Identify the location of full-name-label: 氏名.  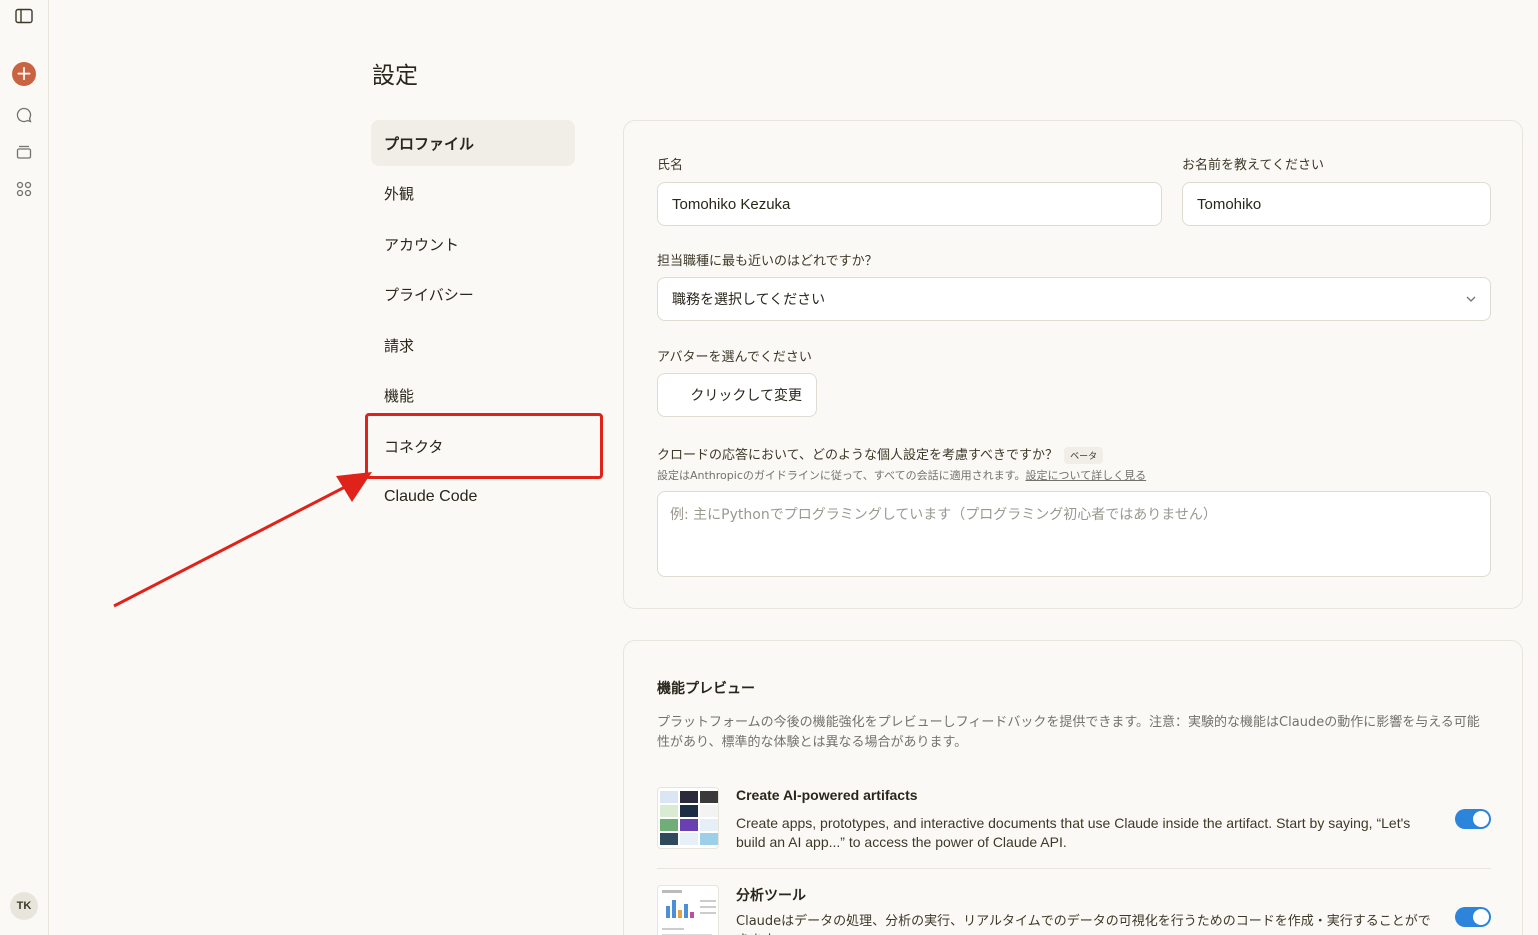
(670, 165).